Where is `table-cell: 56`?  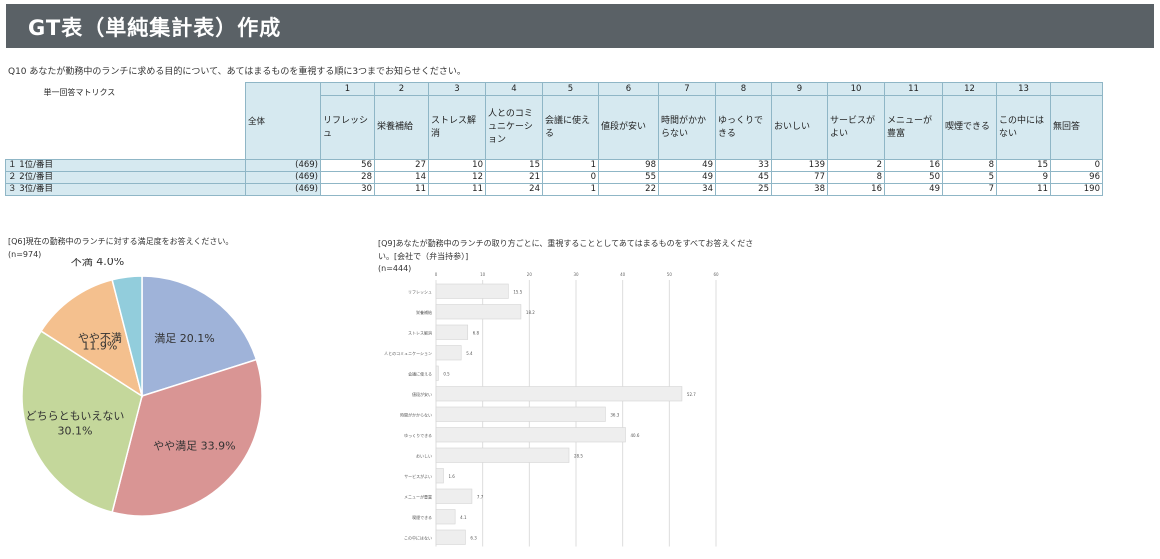
table-cell: 56 is located at coordinates (347, 165).